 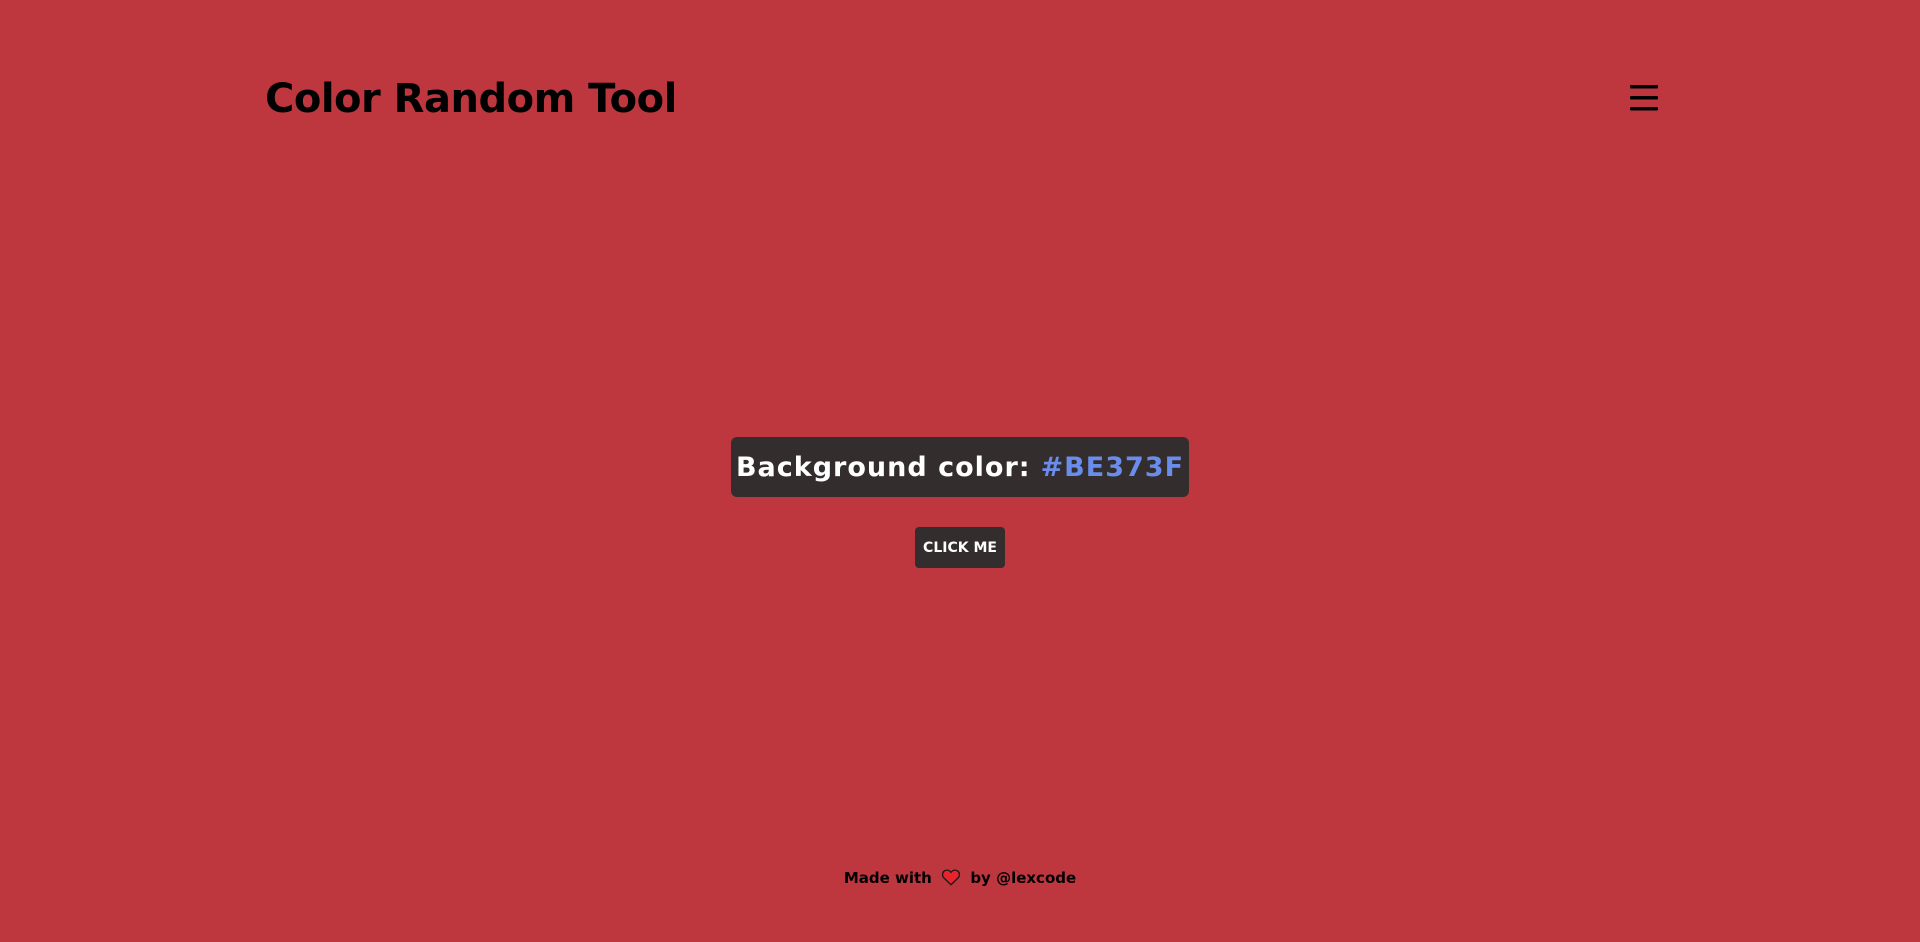 I want to click on footer-credit: Made with by @lexcode, so click(x=960, y=878).